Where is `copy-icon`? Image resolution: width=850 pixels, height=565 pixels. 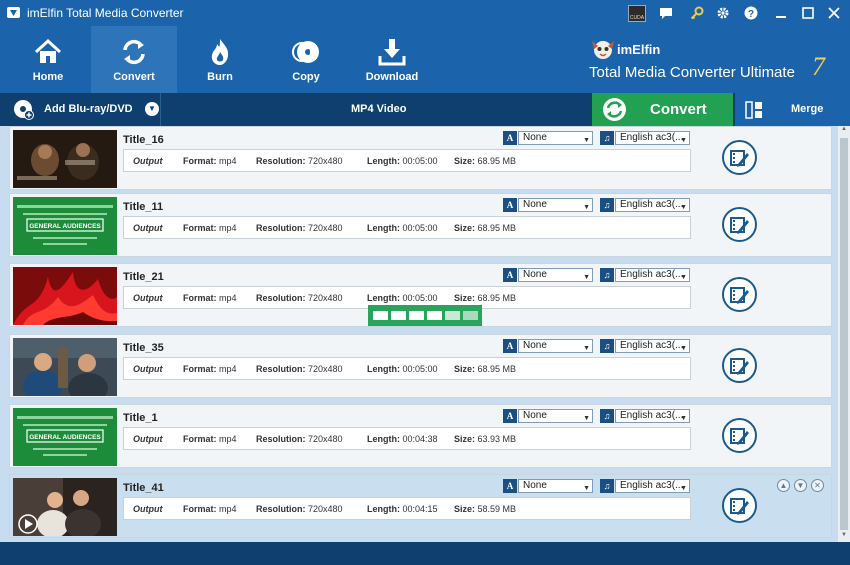 copy-icon is located at coordinates (305, 52).